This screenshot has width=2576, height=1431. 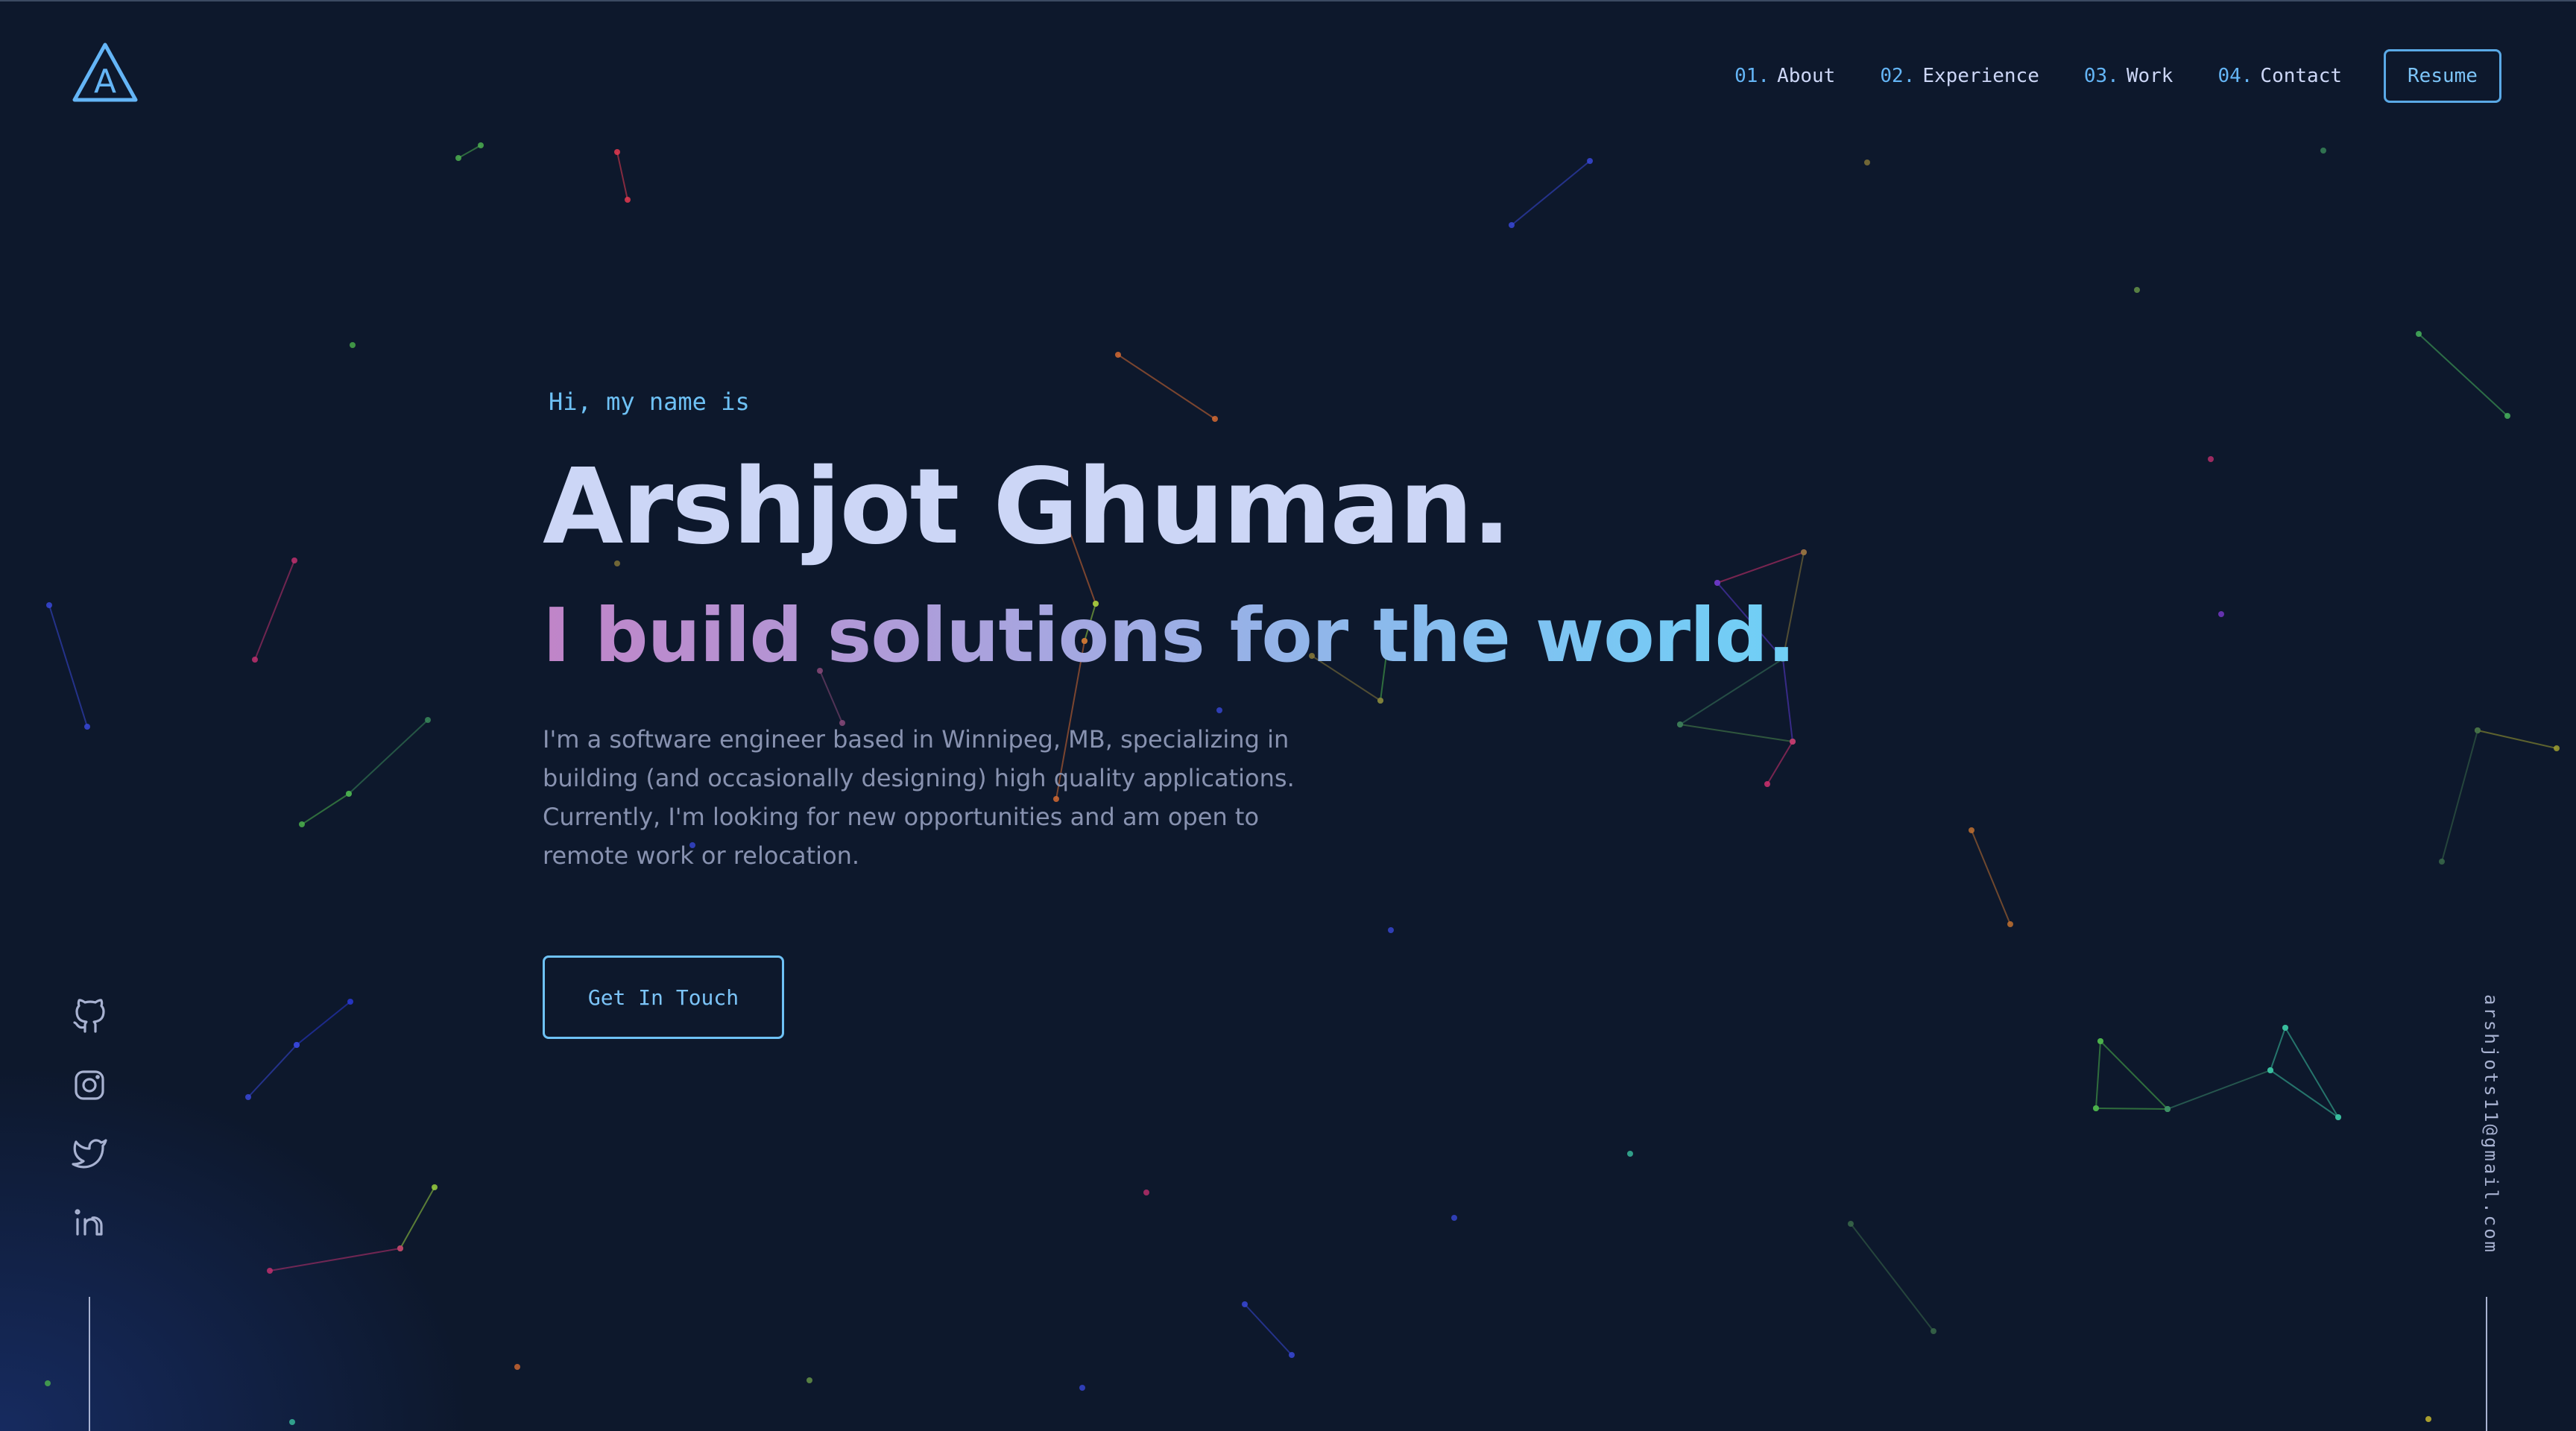 I want to click on nav-item-about: 01. About, so click(x=1784, y=76).